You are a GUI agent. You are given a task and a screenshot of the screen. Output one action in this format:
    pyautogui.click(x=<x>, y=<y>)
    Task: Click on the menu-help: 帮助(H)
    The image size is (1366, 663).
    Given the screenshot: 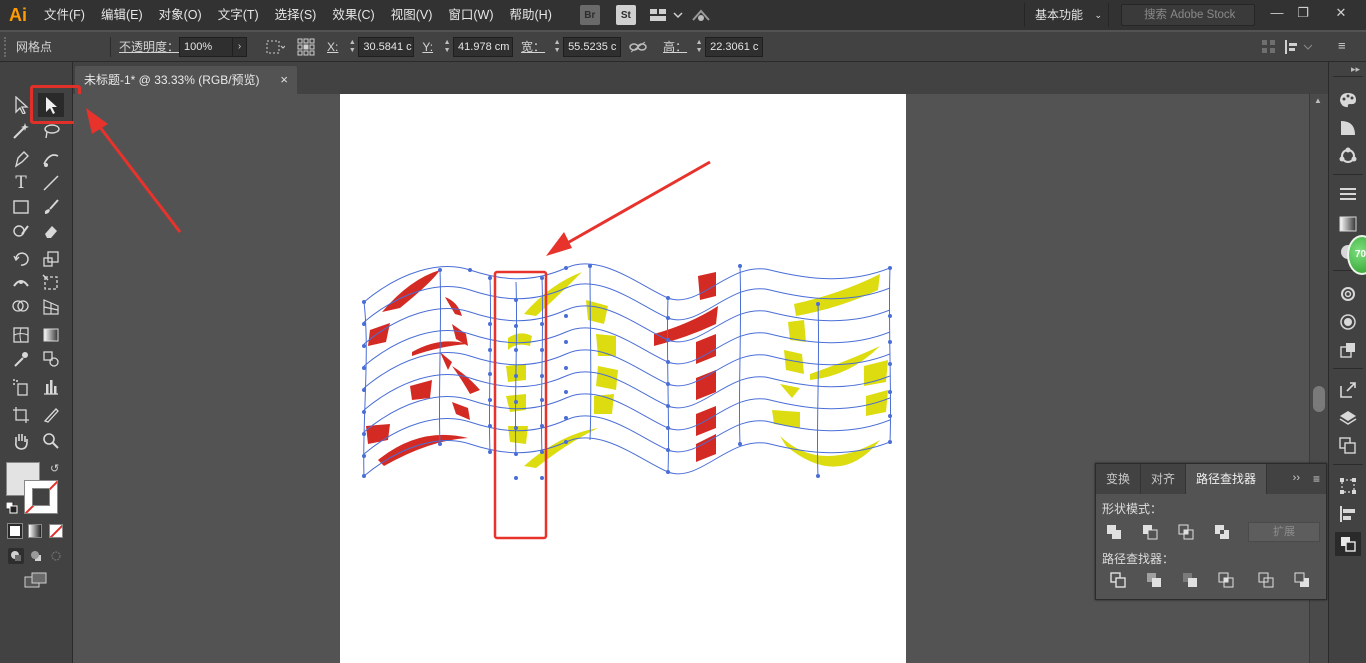 What is the action you would take?
    pyautogui.click(x=531, y=15)
    